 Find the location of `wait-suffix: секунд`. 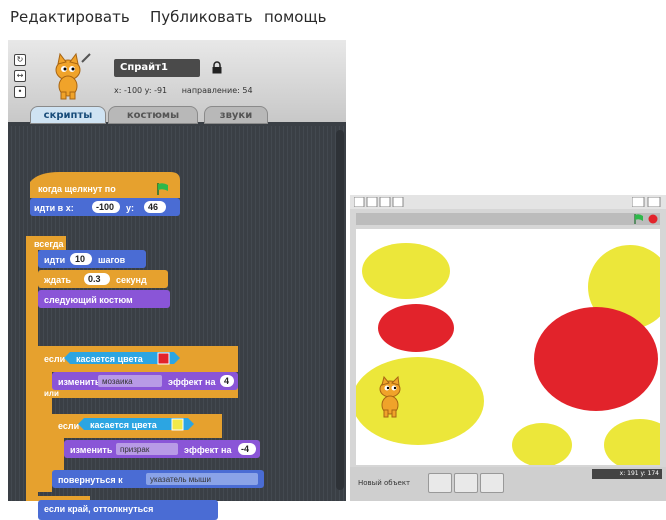

wait-suffix: секунд is located at coordinates (131, 280).